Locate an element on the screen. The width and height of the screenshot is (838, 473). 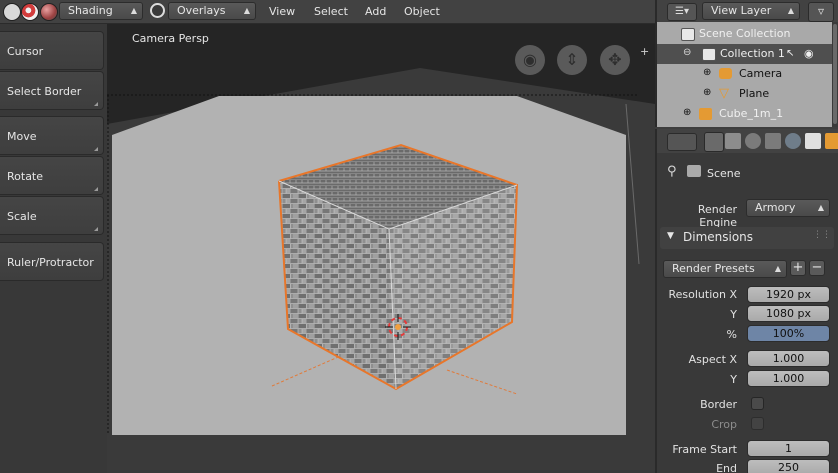
render-presets-label: Render Presets is located at coordinates (713, 268).